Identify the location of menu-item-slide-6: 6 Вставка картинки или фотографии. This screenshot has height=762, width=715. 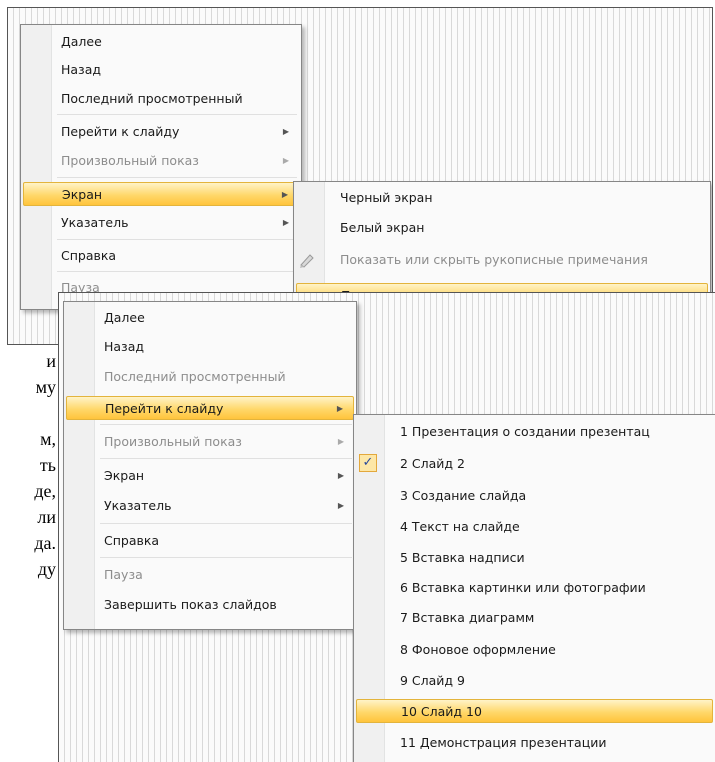
(534, 588).